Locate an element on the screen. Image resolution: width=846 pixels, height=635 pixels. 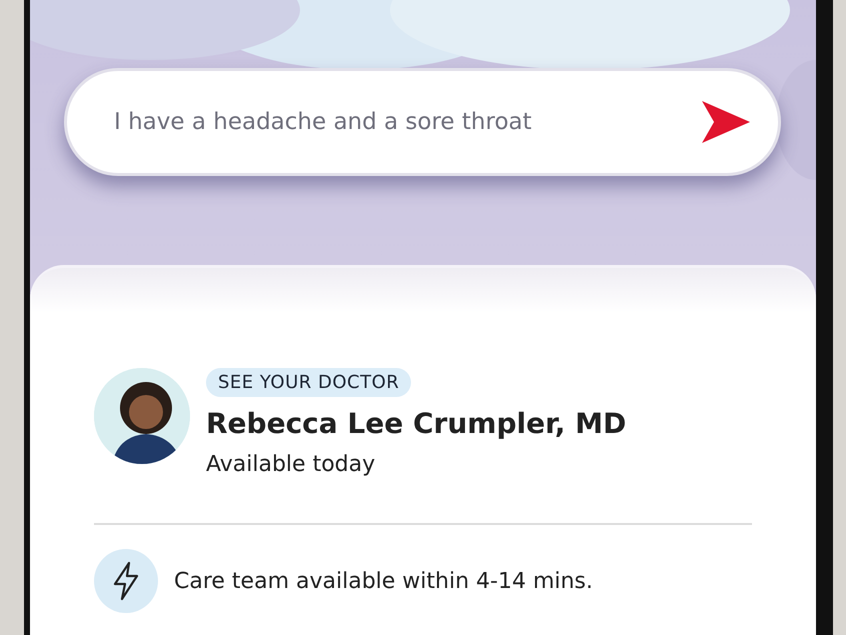
care-team-text: Care team available within 4-14 mins. is located at coordinates (383, 581).